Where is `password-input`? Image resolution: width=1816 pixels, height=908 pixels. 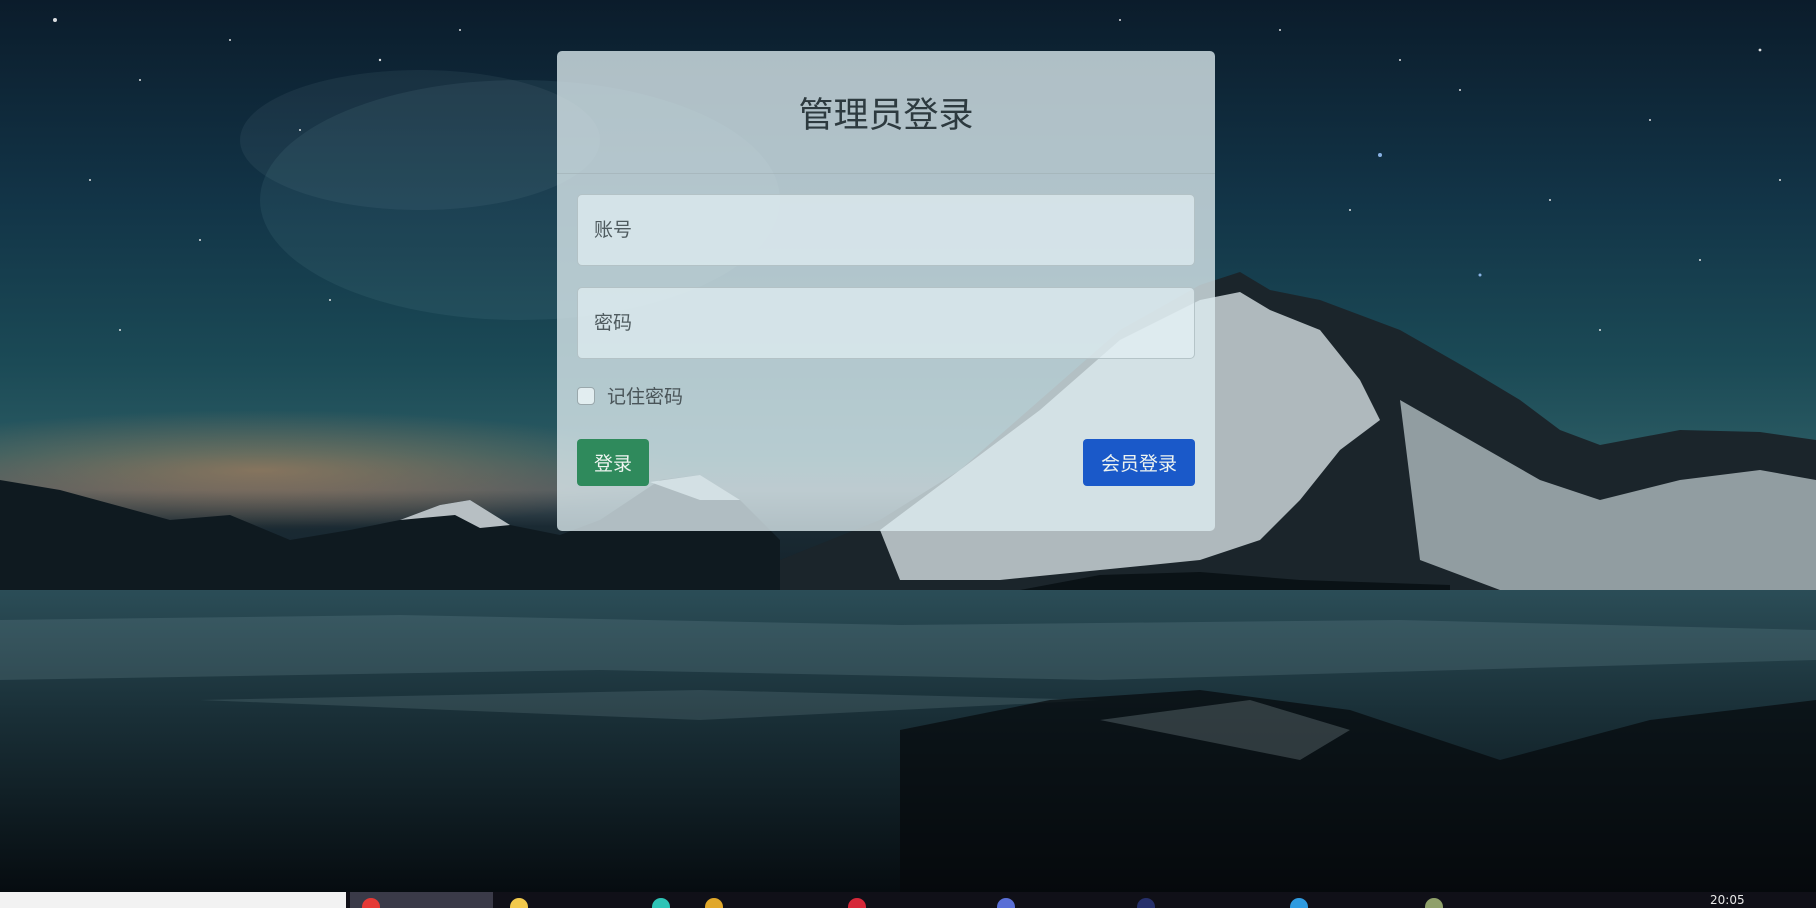 password-input is located at coordinates (886, 323).